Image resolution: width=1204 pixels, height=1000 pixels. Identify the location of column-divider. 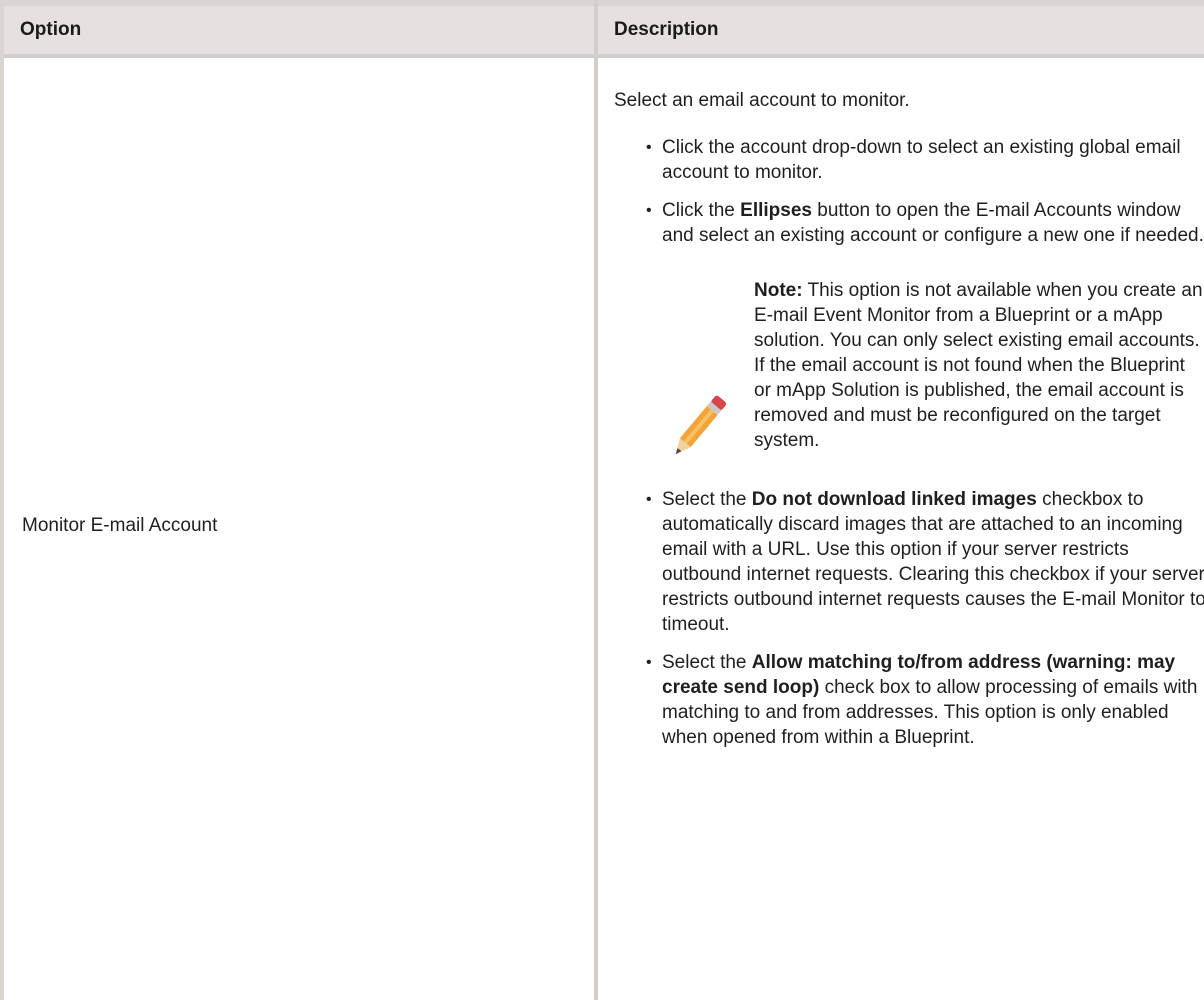
(596, 500).